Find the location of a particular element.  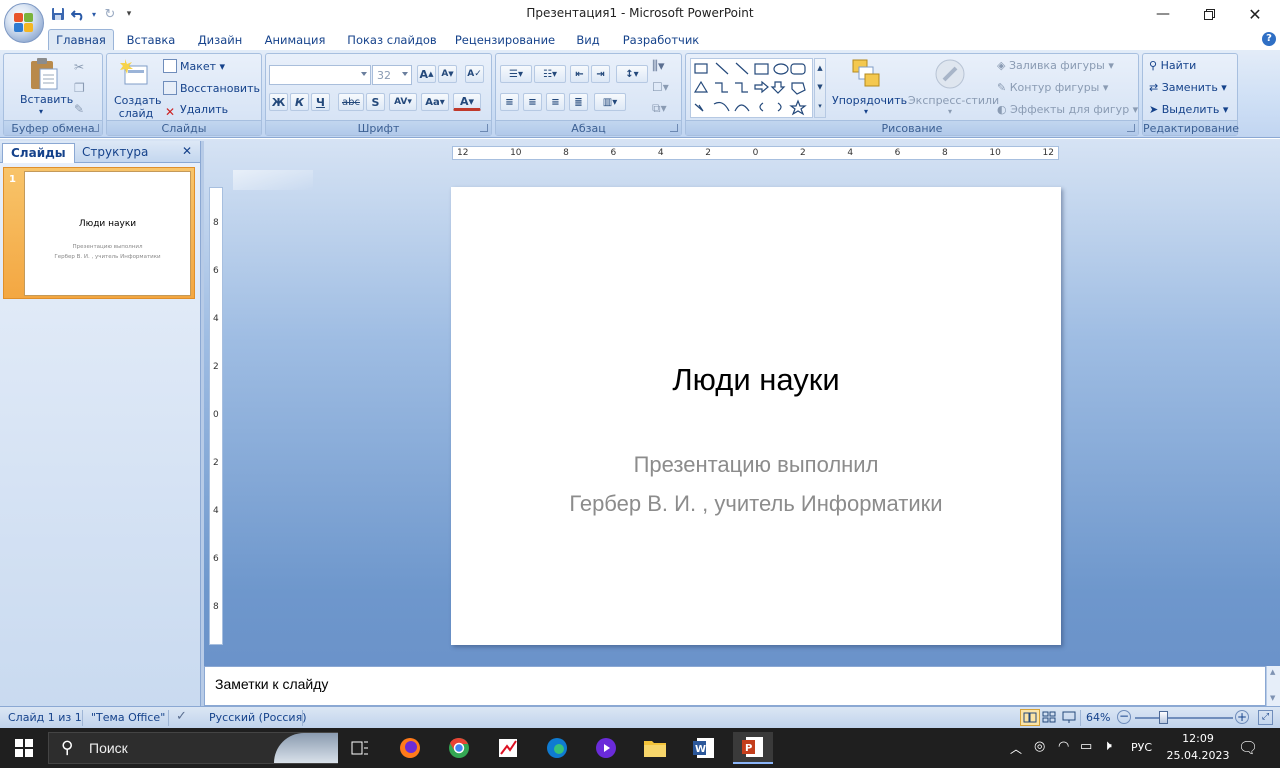

file-explorer-icon is located at coordinates (655, 748).